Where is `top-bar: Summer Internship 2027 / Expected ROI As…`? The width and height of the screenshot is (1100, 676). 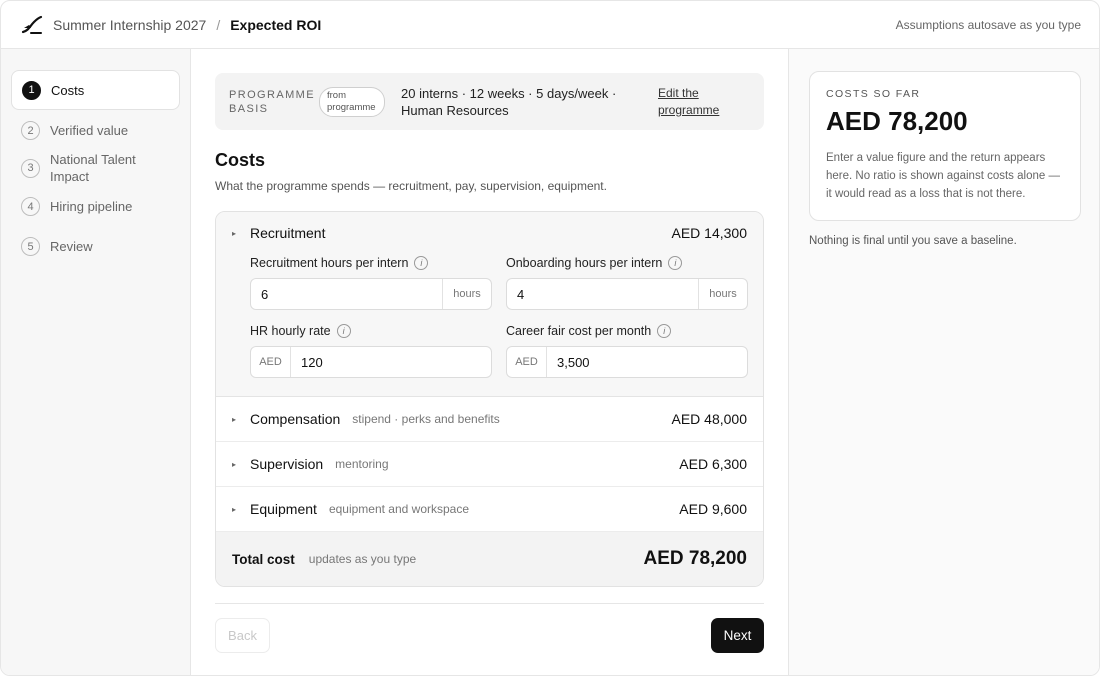 top-bar: Summer Internship 2027 / Expected ROI As… is located at coordinates (550, 25).